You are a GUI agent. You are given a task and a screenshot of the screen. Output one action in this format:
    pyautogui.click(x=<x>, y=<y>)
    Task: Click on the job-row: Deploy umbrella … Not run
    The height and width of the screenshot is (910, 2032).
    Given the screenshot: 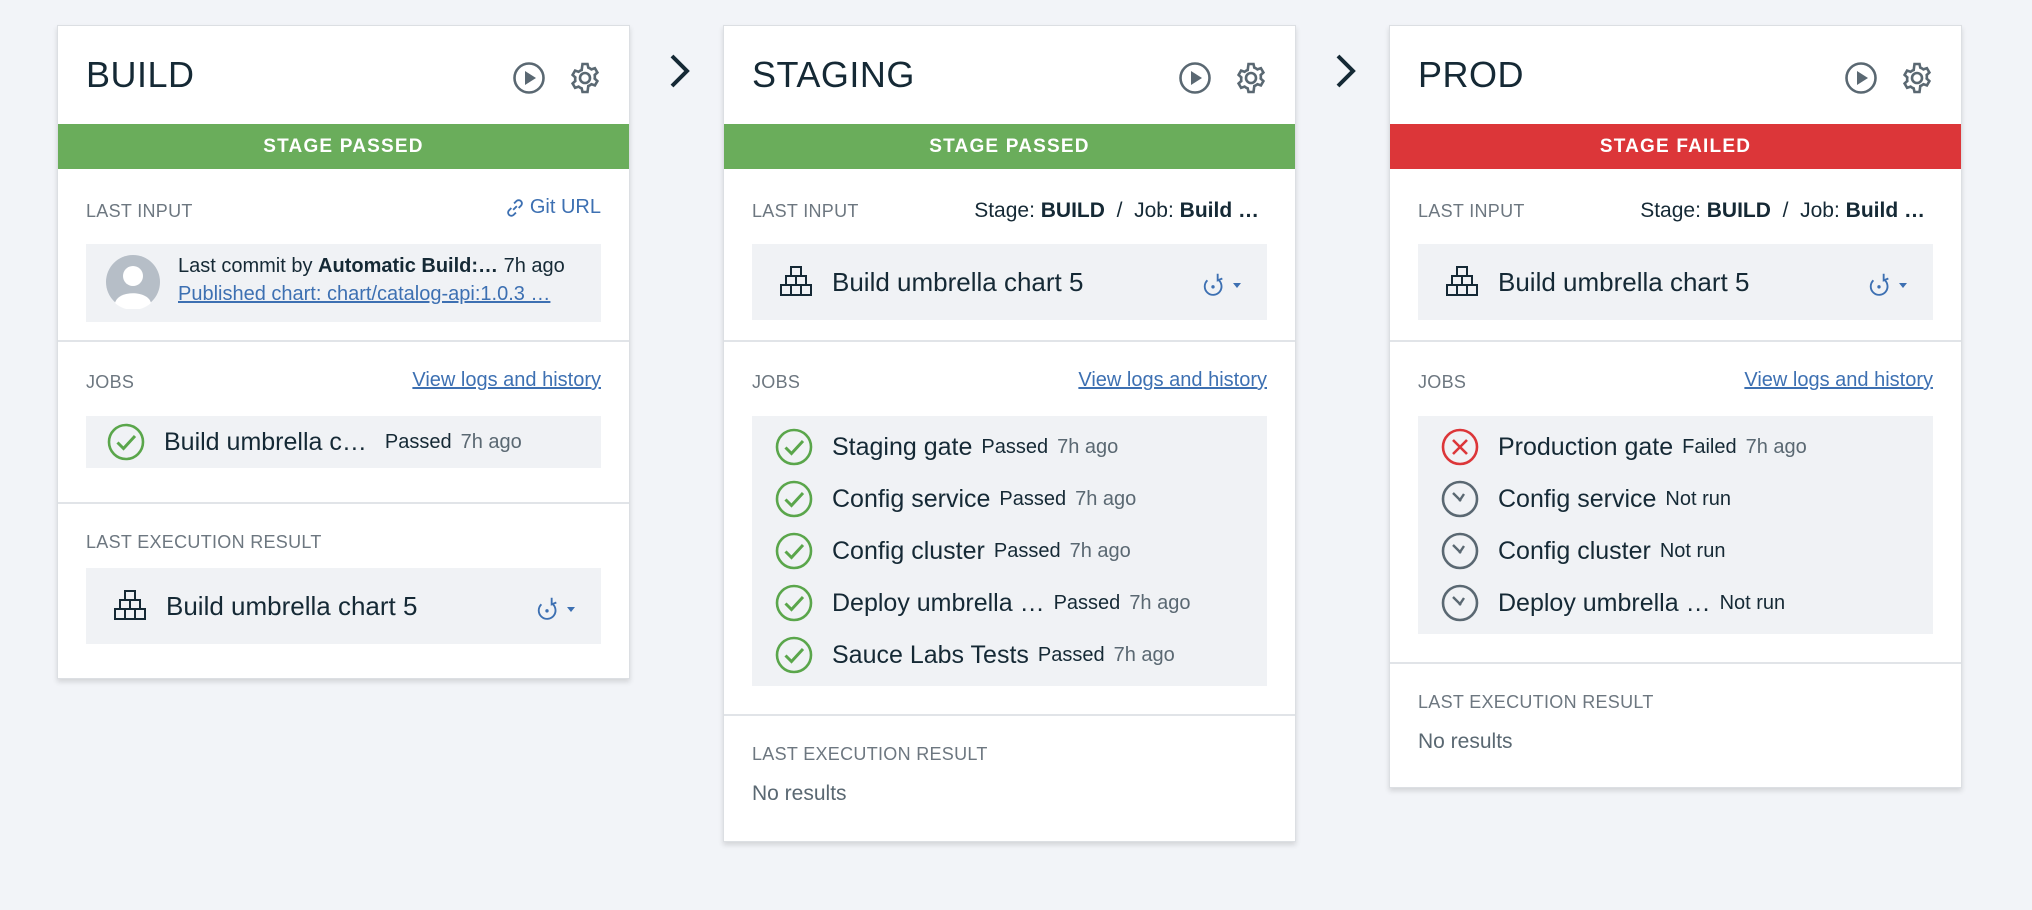 What is the action you would take?
    pyautogui.click(x=1675, y=603)
    